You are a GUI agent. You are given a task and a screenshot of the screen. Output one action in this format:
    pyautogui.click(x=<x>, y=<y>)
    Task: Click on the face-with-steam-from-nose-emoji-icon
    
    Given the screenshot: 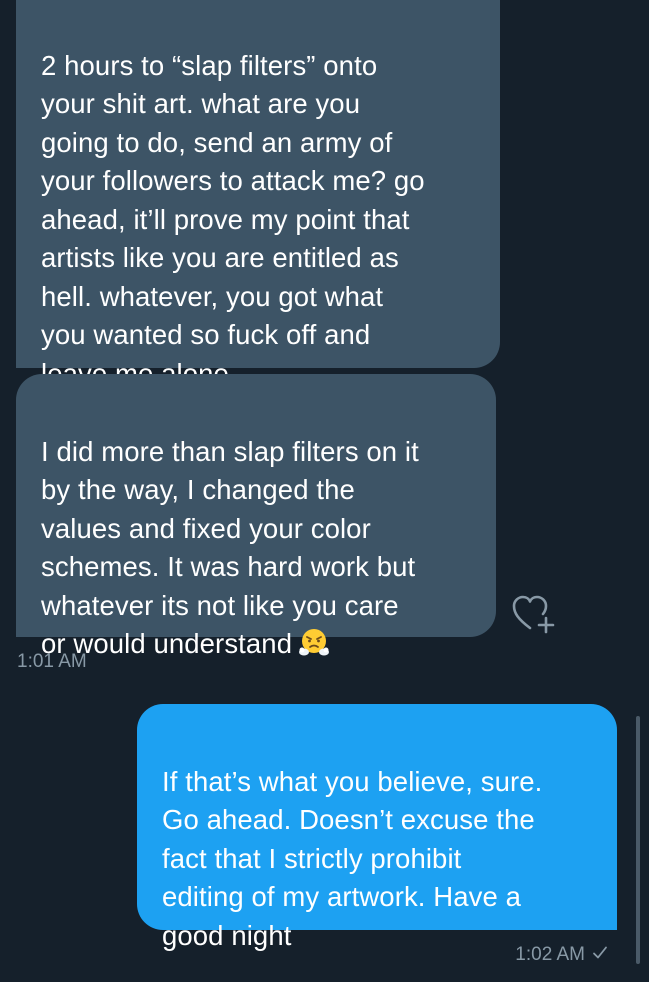 What is the action you would take?
    pyautogui.click(x=314, y=642)
    